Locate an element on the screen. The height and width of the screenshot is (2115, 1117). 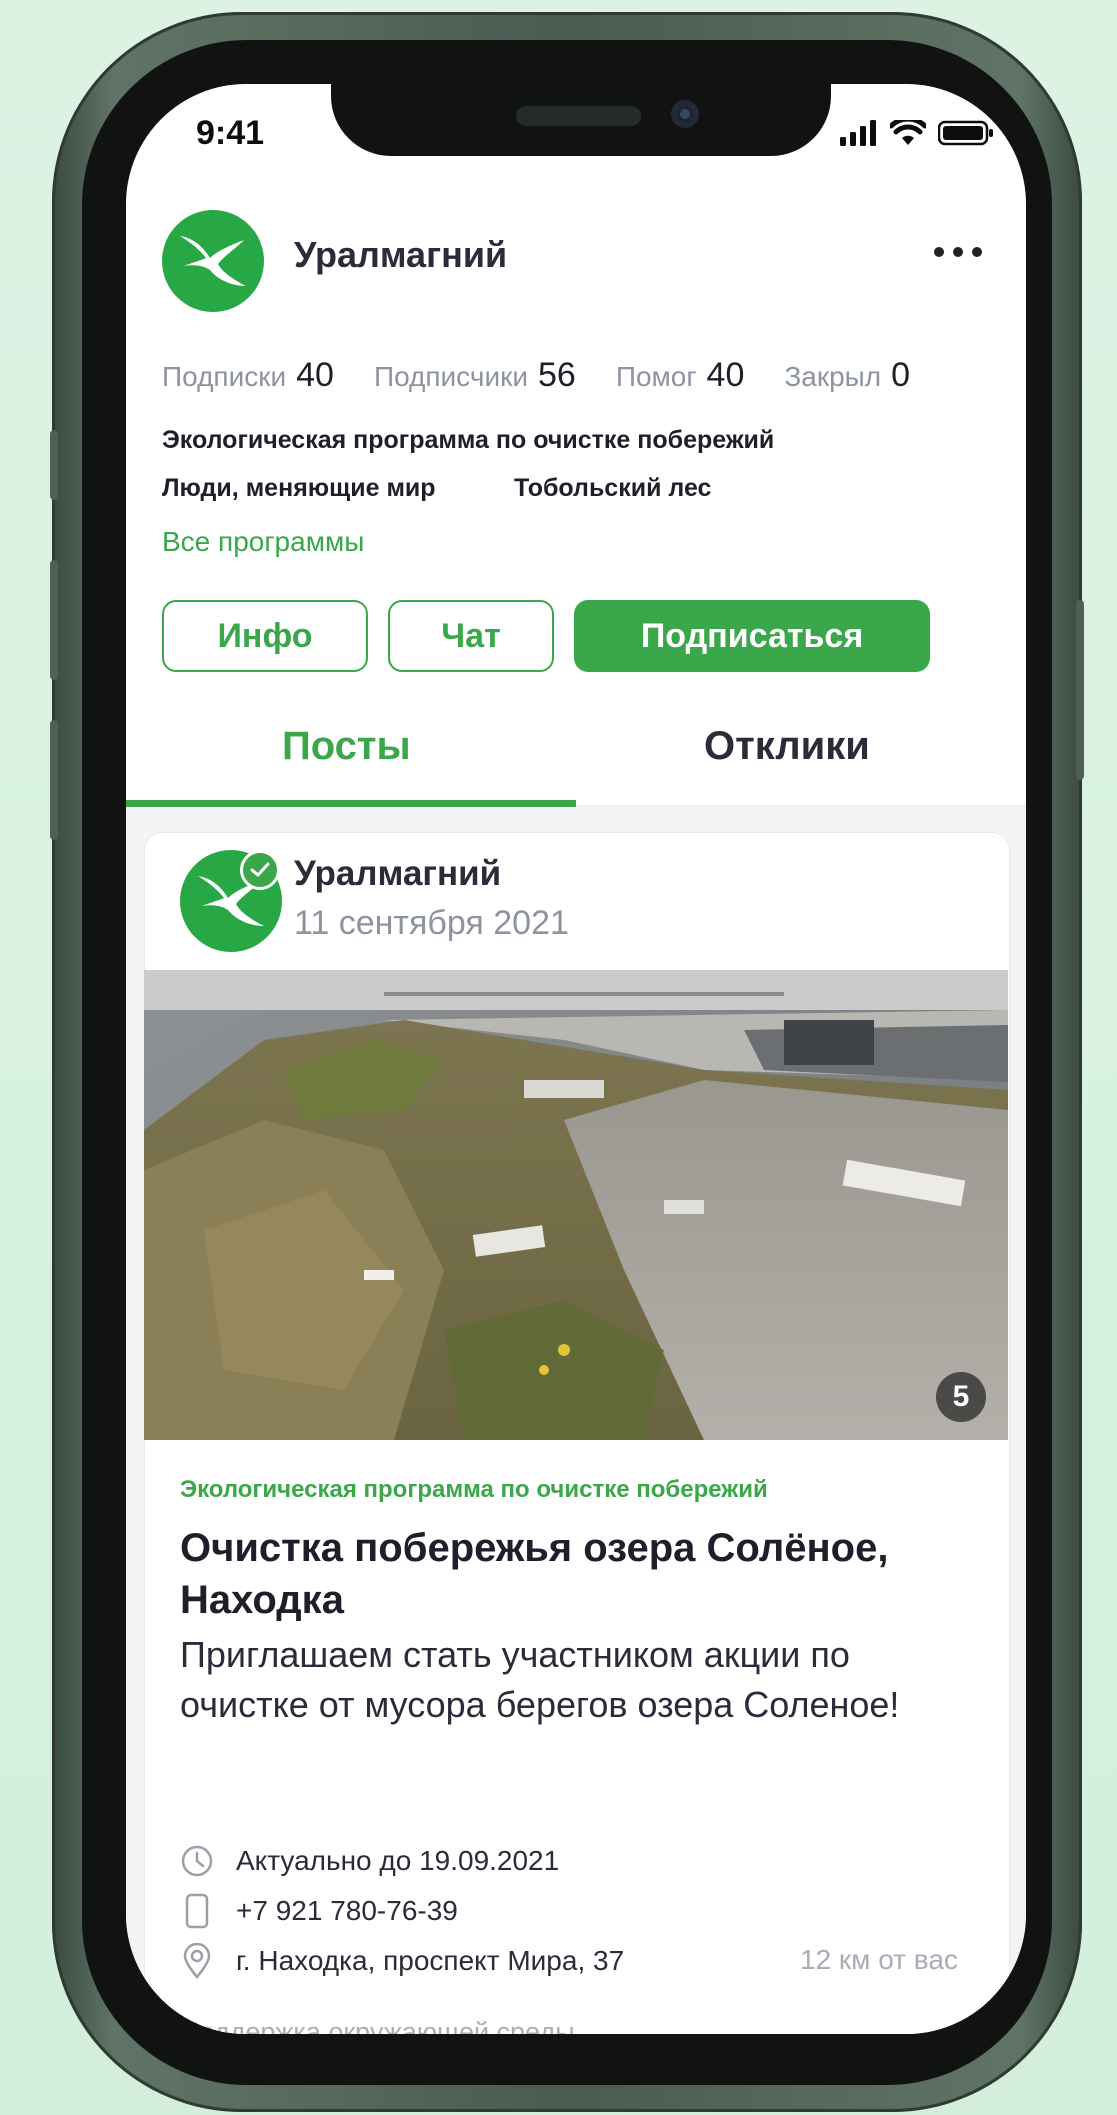
seagull-icon is located at coordinates (213, 261).